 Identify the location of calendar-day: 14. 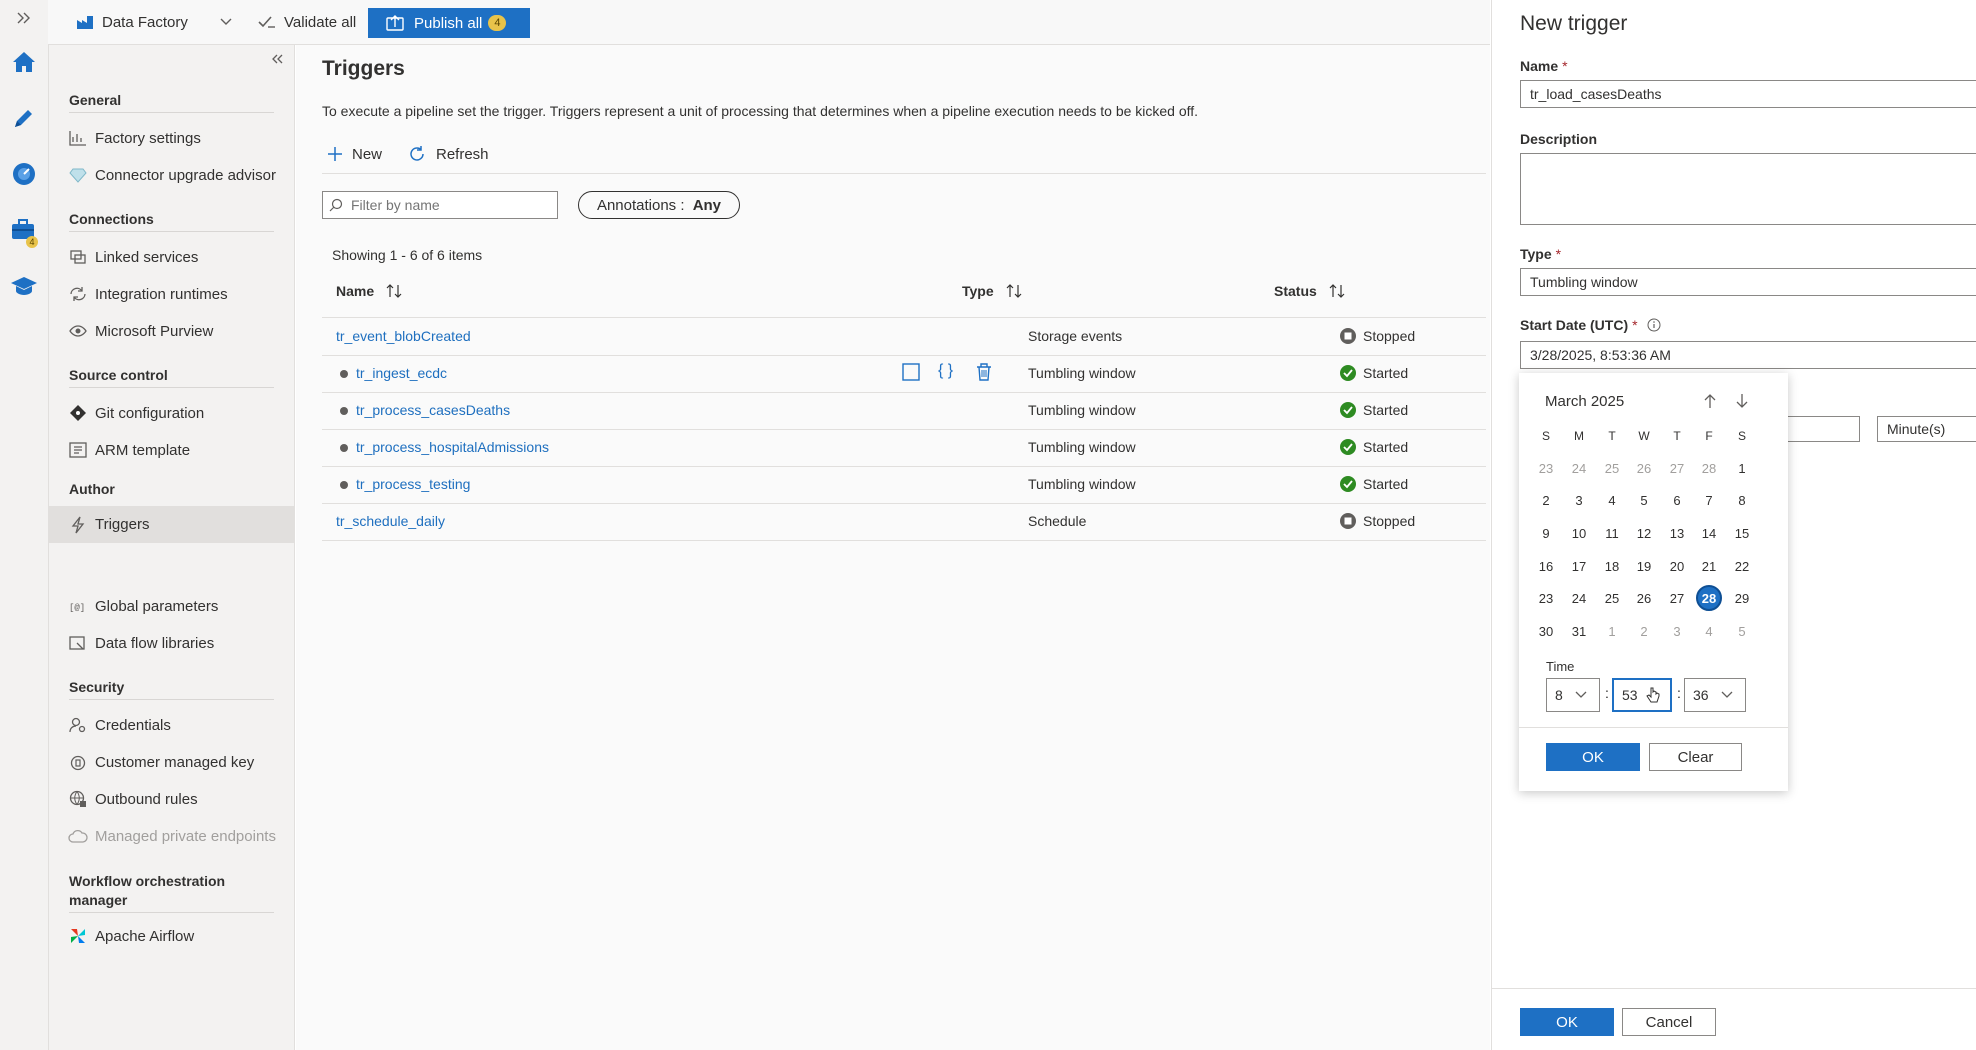
(1709, 533).